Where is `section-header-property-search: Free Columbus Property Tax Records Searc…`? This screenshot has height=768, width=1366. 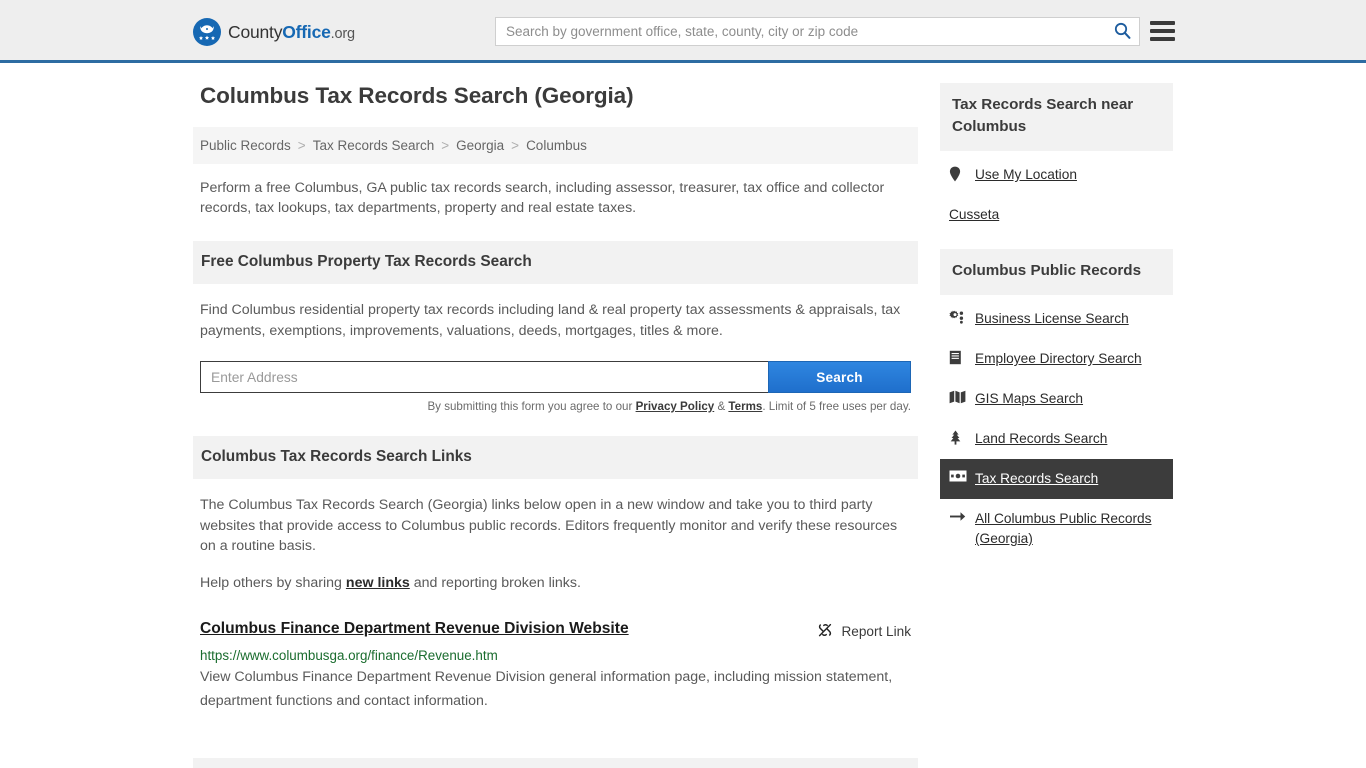
section-header-property-search: Free Columbus Property Tax Records Searc… is located at coordinates (555, 262).